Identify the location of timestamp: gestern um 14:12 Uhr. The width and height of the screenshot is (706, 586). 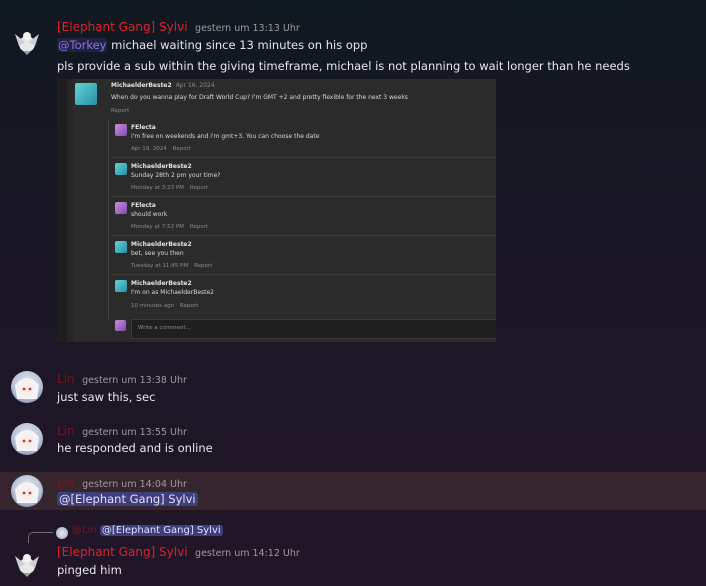
(247, 553).